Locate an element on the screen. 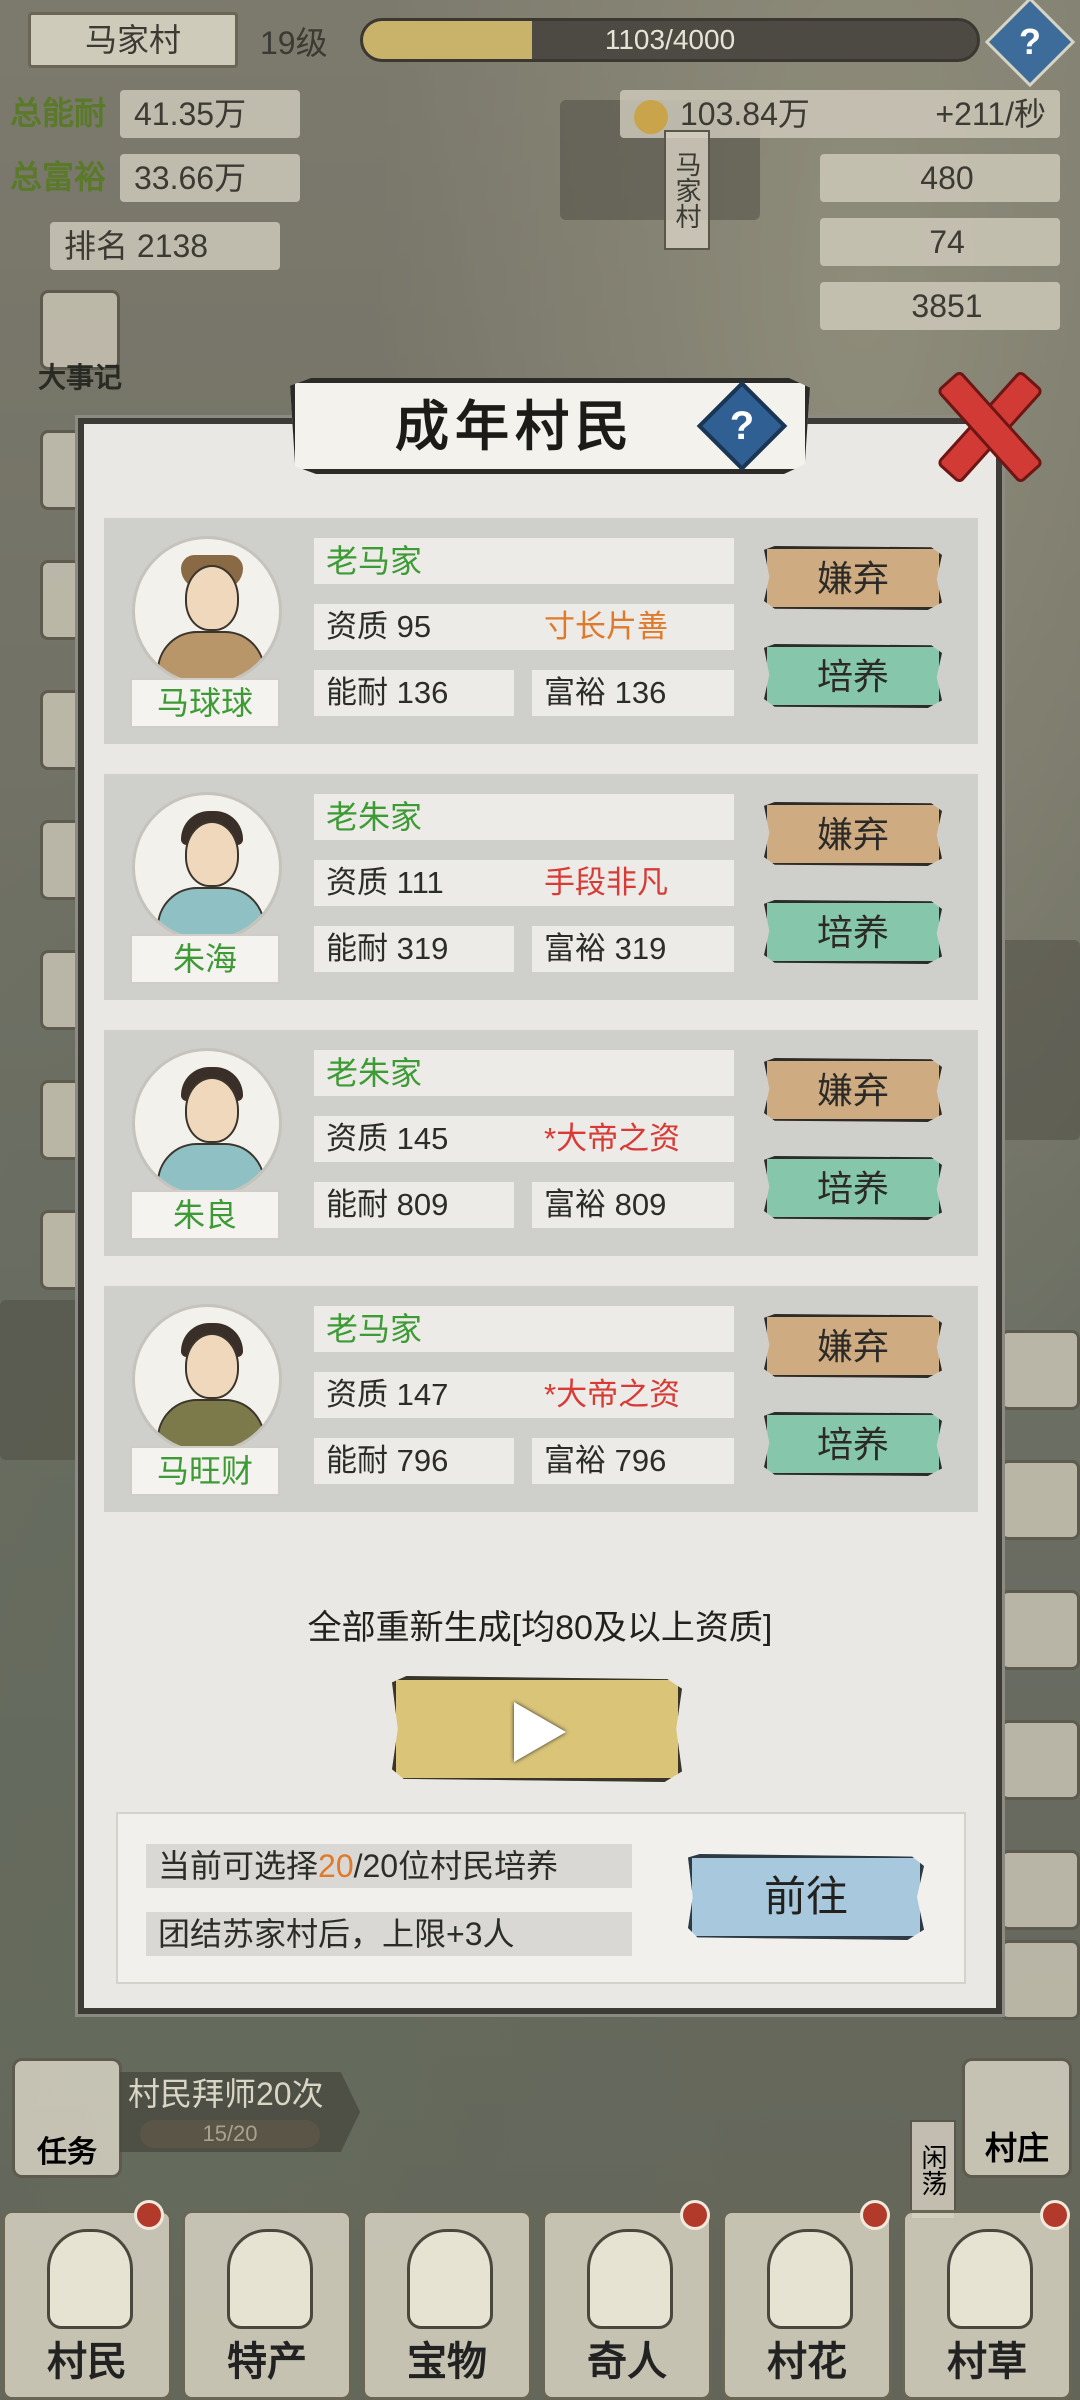 This screenshot has width=1080, height=2400. tab-village-belle: 村花 is located at coordinates (807, 2305).